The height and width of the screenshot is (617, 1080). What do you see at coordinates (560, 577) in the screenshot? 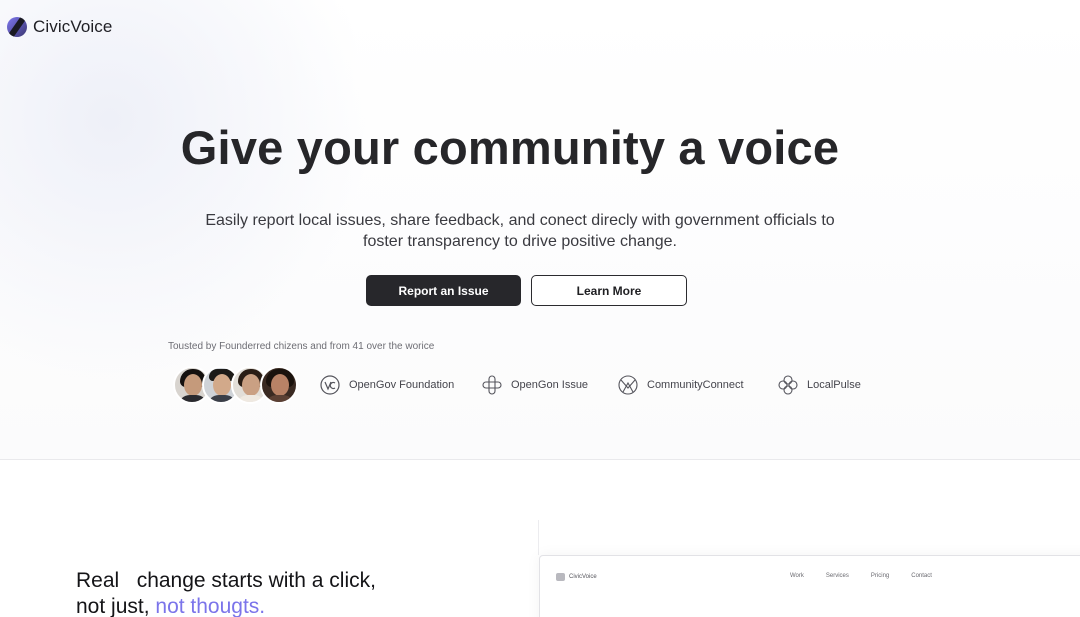
I see `mock-logo-icon` at bounding box center [560, 577].